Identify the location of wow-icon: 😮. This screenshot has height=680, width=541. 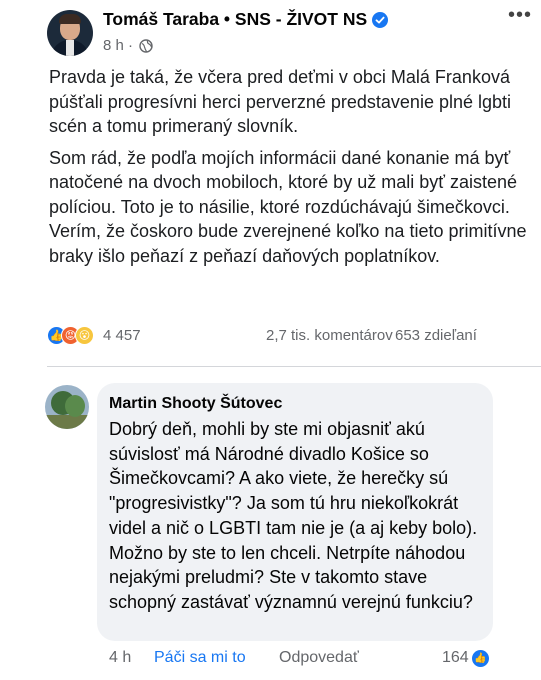
(84, 335).